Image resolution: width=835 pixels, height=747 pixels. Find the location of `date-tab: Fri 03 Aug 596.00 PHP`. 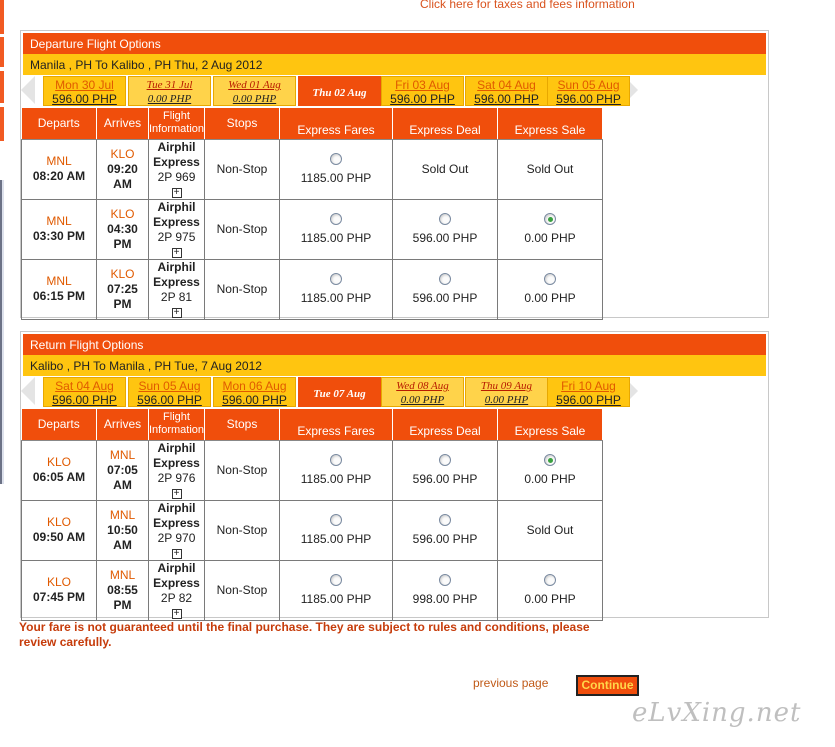

date-tab: Fri 03 Aug 596.00 PHP is located at coordinates (422, 91).